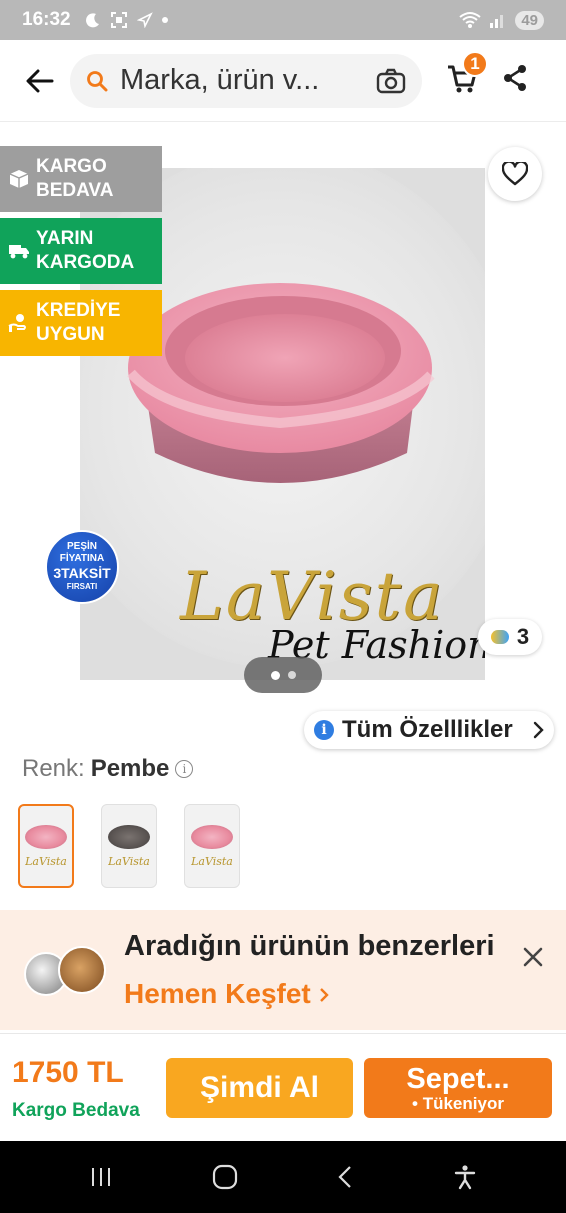  Describe the element at coordinates (92, 20) in the screenshot. I see `moon-icon` at that location.